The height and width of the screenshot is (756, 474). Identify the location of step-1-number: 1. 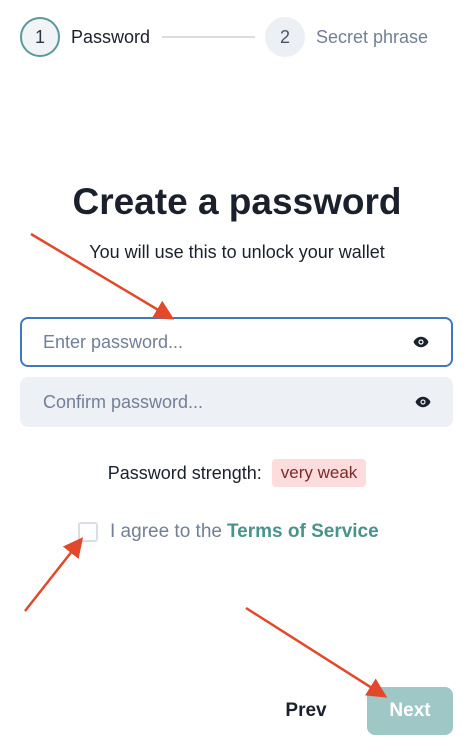
(39, 36).